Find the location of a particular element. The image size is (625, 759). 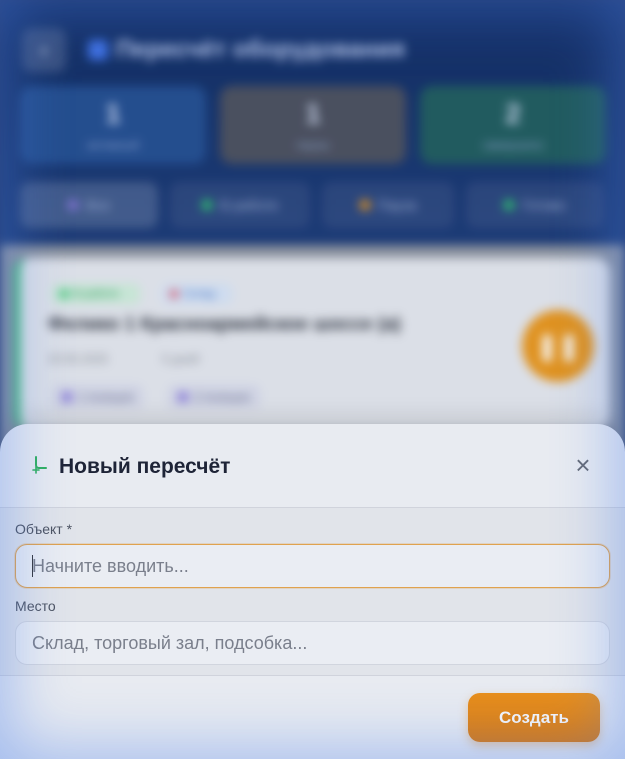

card-chip: 2 позиции is located at coordinates (214, 397).